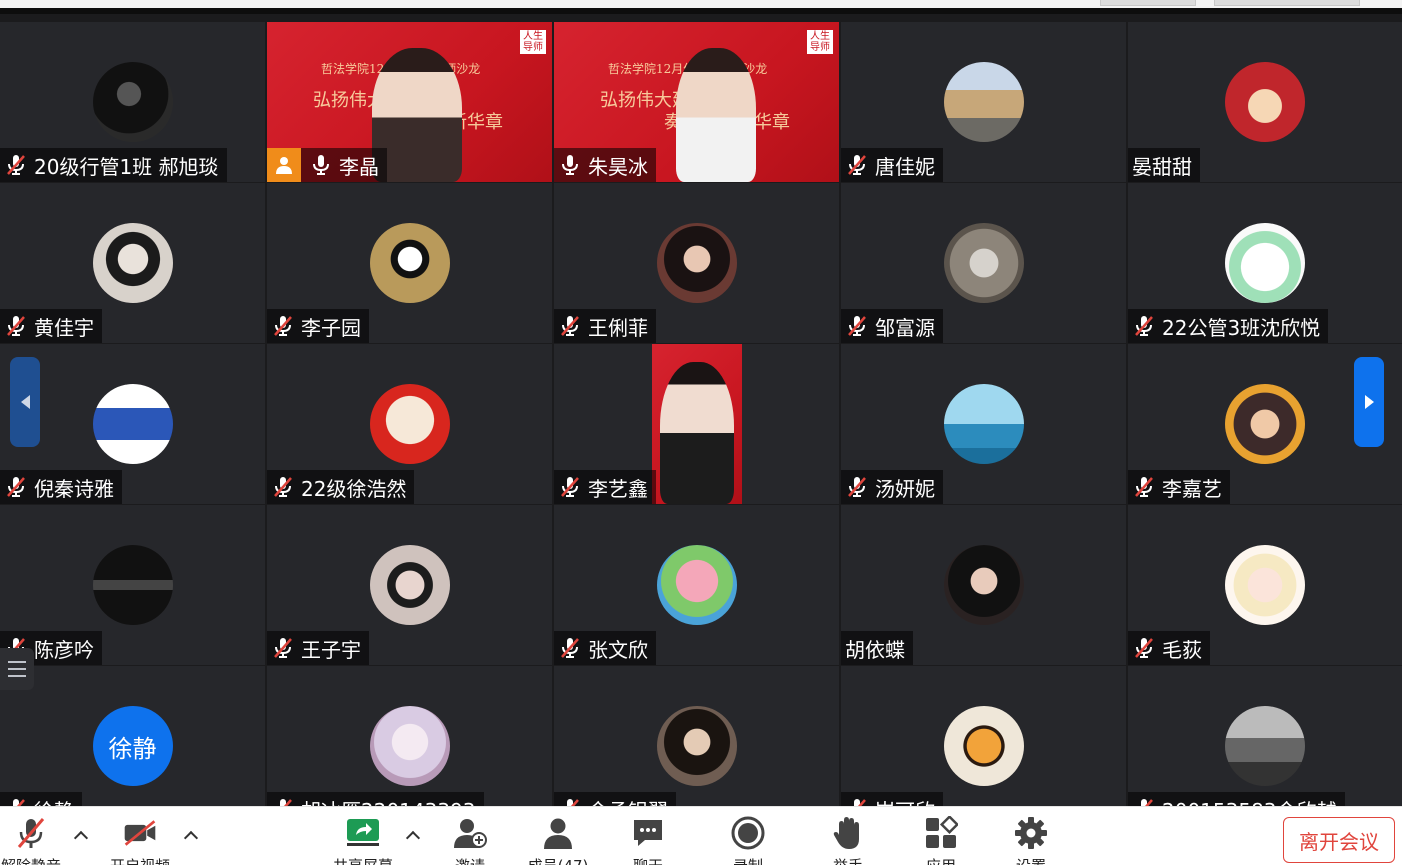 The height and width of the screenshot is (865, 1402). I want to click on participant-tile: 王子宇, so click(409, 585).